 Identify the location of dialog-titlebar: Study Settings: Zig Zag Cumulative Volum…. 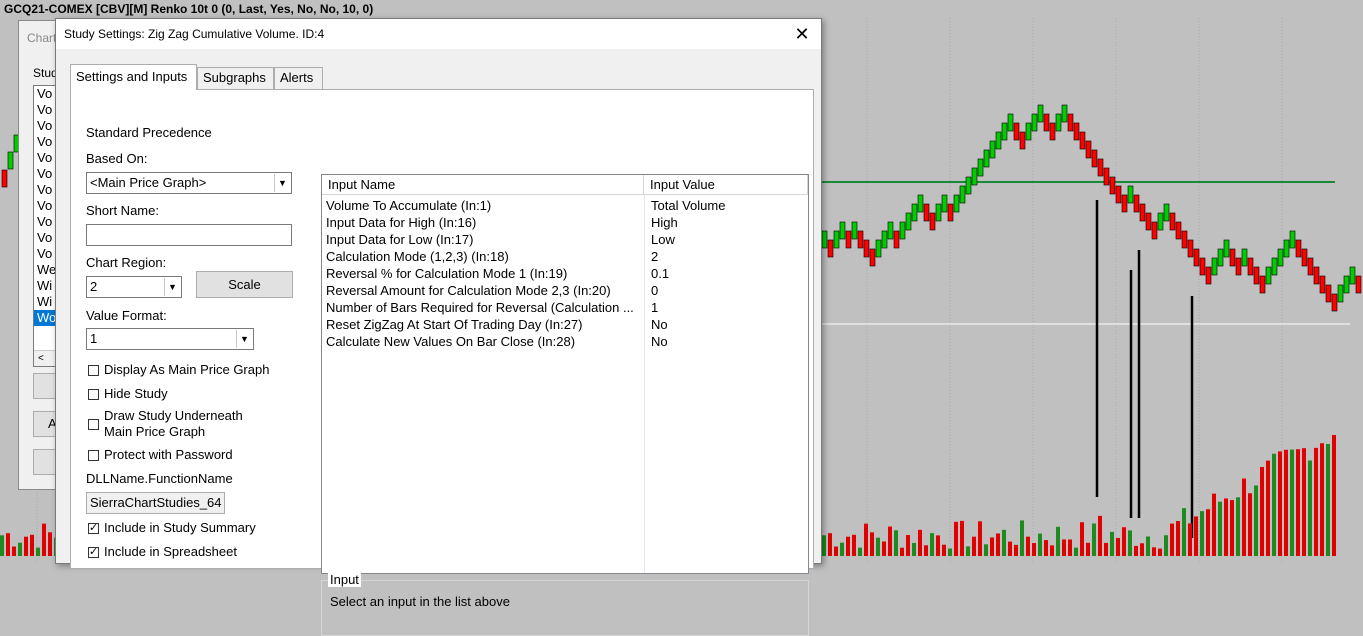
(438, 34).